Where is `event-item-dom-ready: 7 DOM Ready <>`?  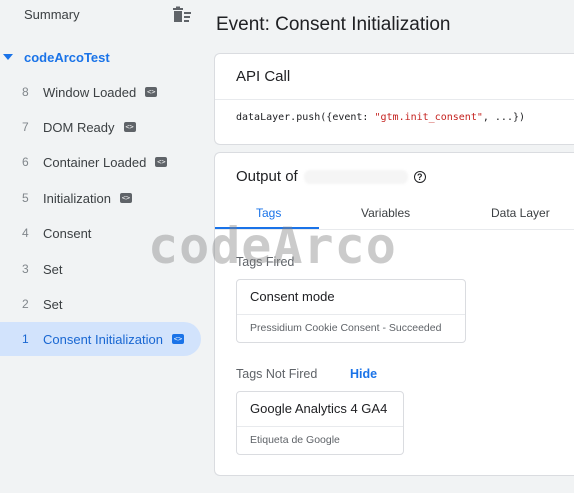
event-item-dom-ready: 7 DOM Ready <> is located at coordinates (100, 127).